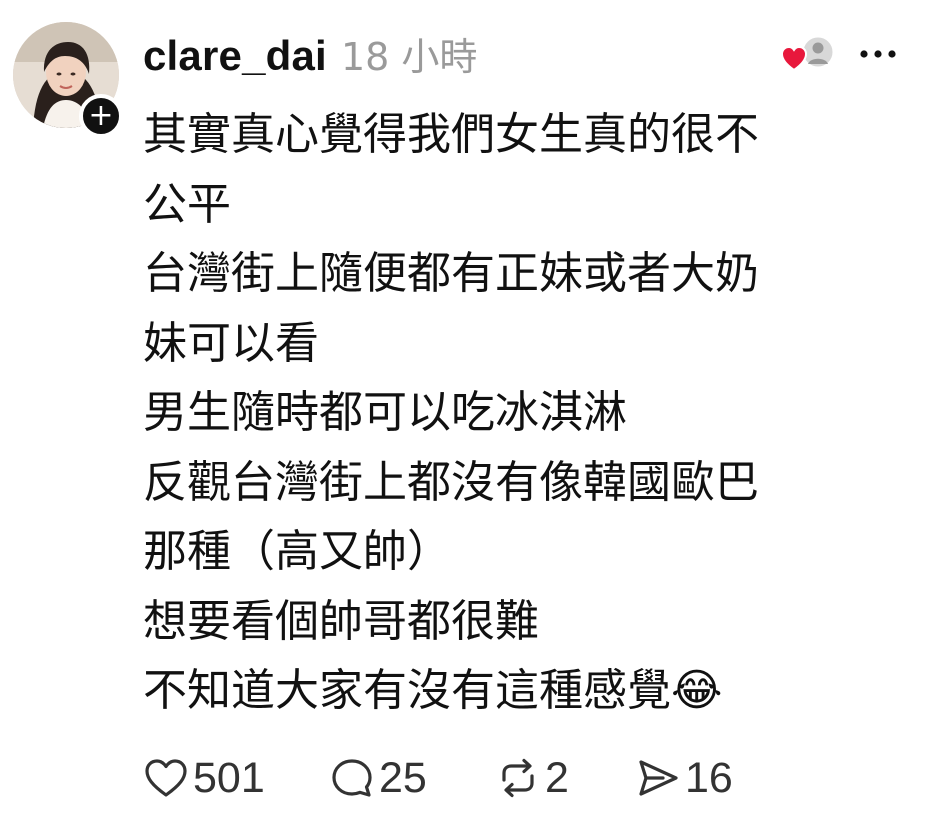 This screenshot has height=840, width=932. What do you see at coordinates (451, 134) in the screenshot?
I see `post-line: 其實真心覺得我們女生真的很不` at bounding box center [451, 134].